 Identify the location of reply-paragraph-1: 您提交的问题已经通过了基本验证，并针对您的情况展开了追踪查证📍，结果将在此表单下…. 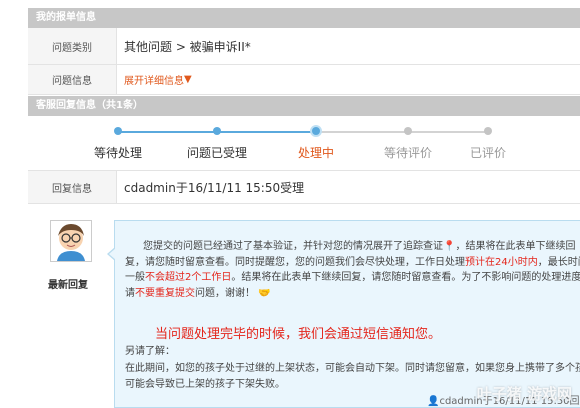
(352, 270).